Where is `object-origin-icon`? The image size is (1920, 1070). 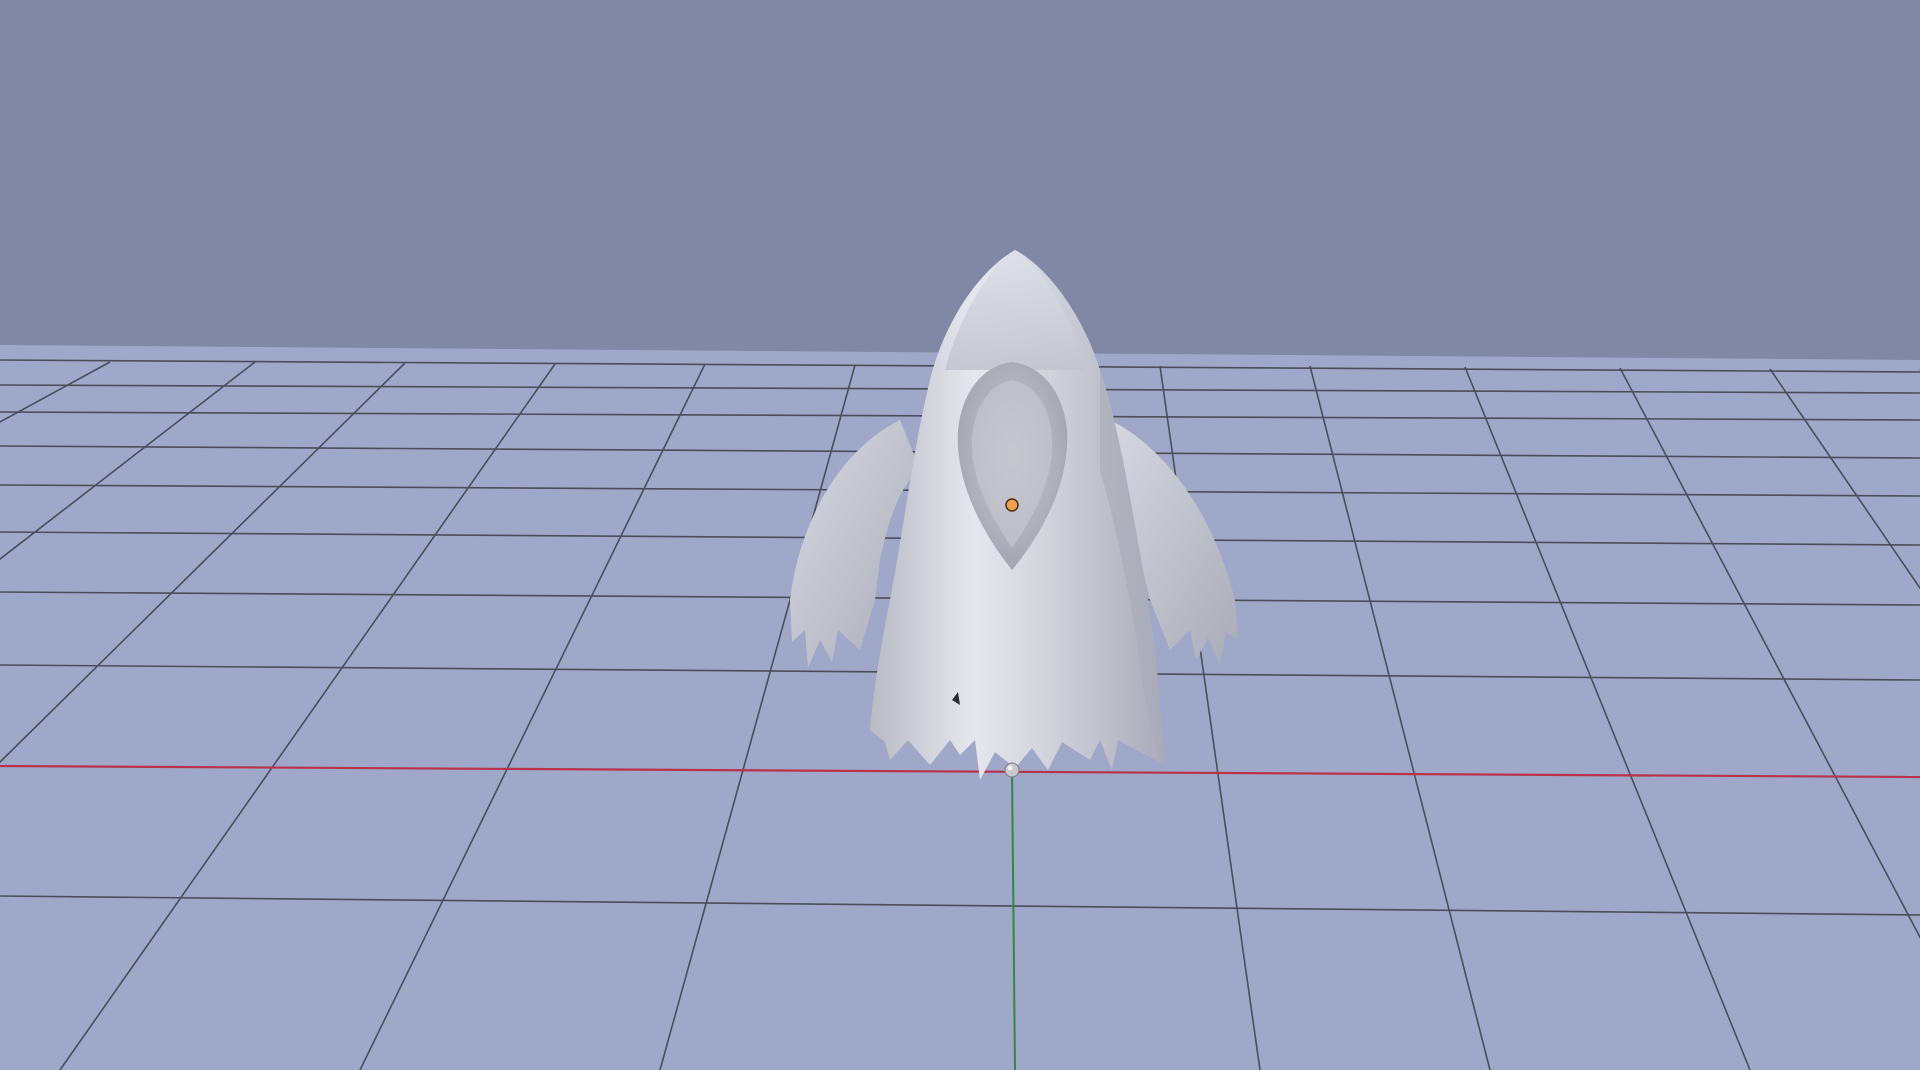 object-origin-icon is located at coordinates (1012, 505).